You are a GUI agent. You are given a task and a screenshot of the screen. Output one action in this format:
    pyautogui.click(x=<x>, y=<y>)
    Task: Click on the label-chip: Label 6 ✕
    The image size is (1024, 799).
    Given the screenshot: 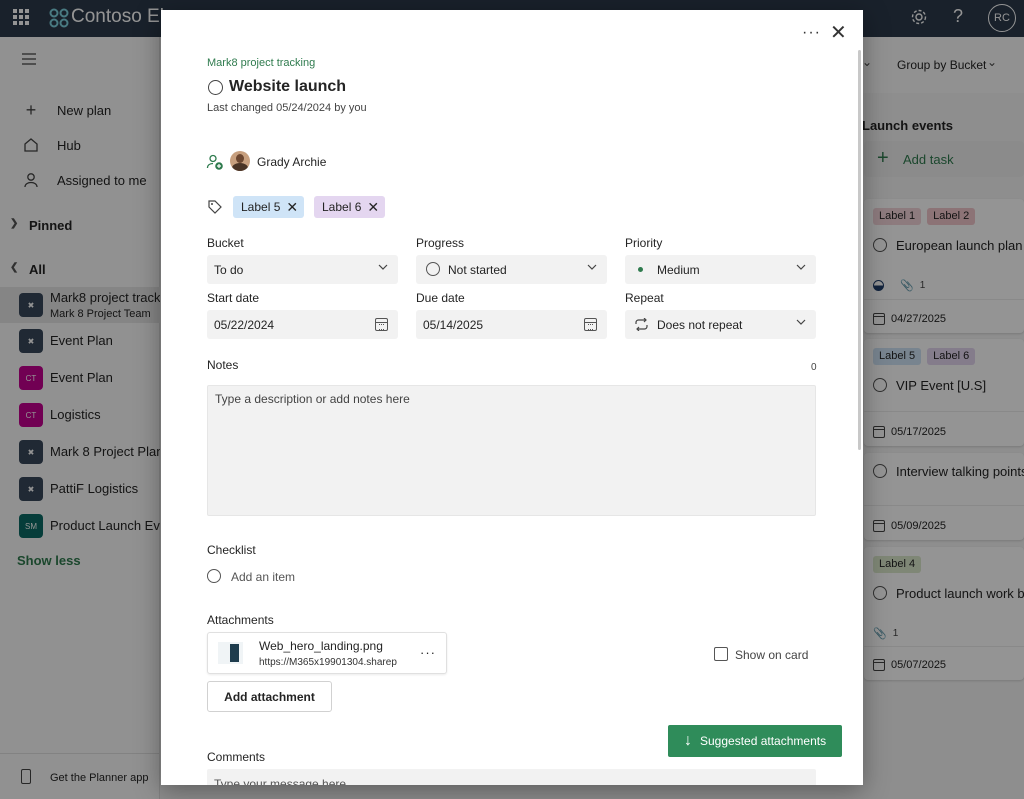 What is the action you would take?
    pyautogui.click(x=350, y=207)
    